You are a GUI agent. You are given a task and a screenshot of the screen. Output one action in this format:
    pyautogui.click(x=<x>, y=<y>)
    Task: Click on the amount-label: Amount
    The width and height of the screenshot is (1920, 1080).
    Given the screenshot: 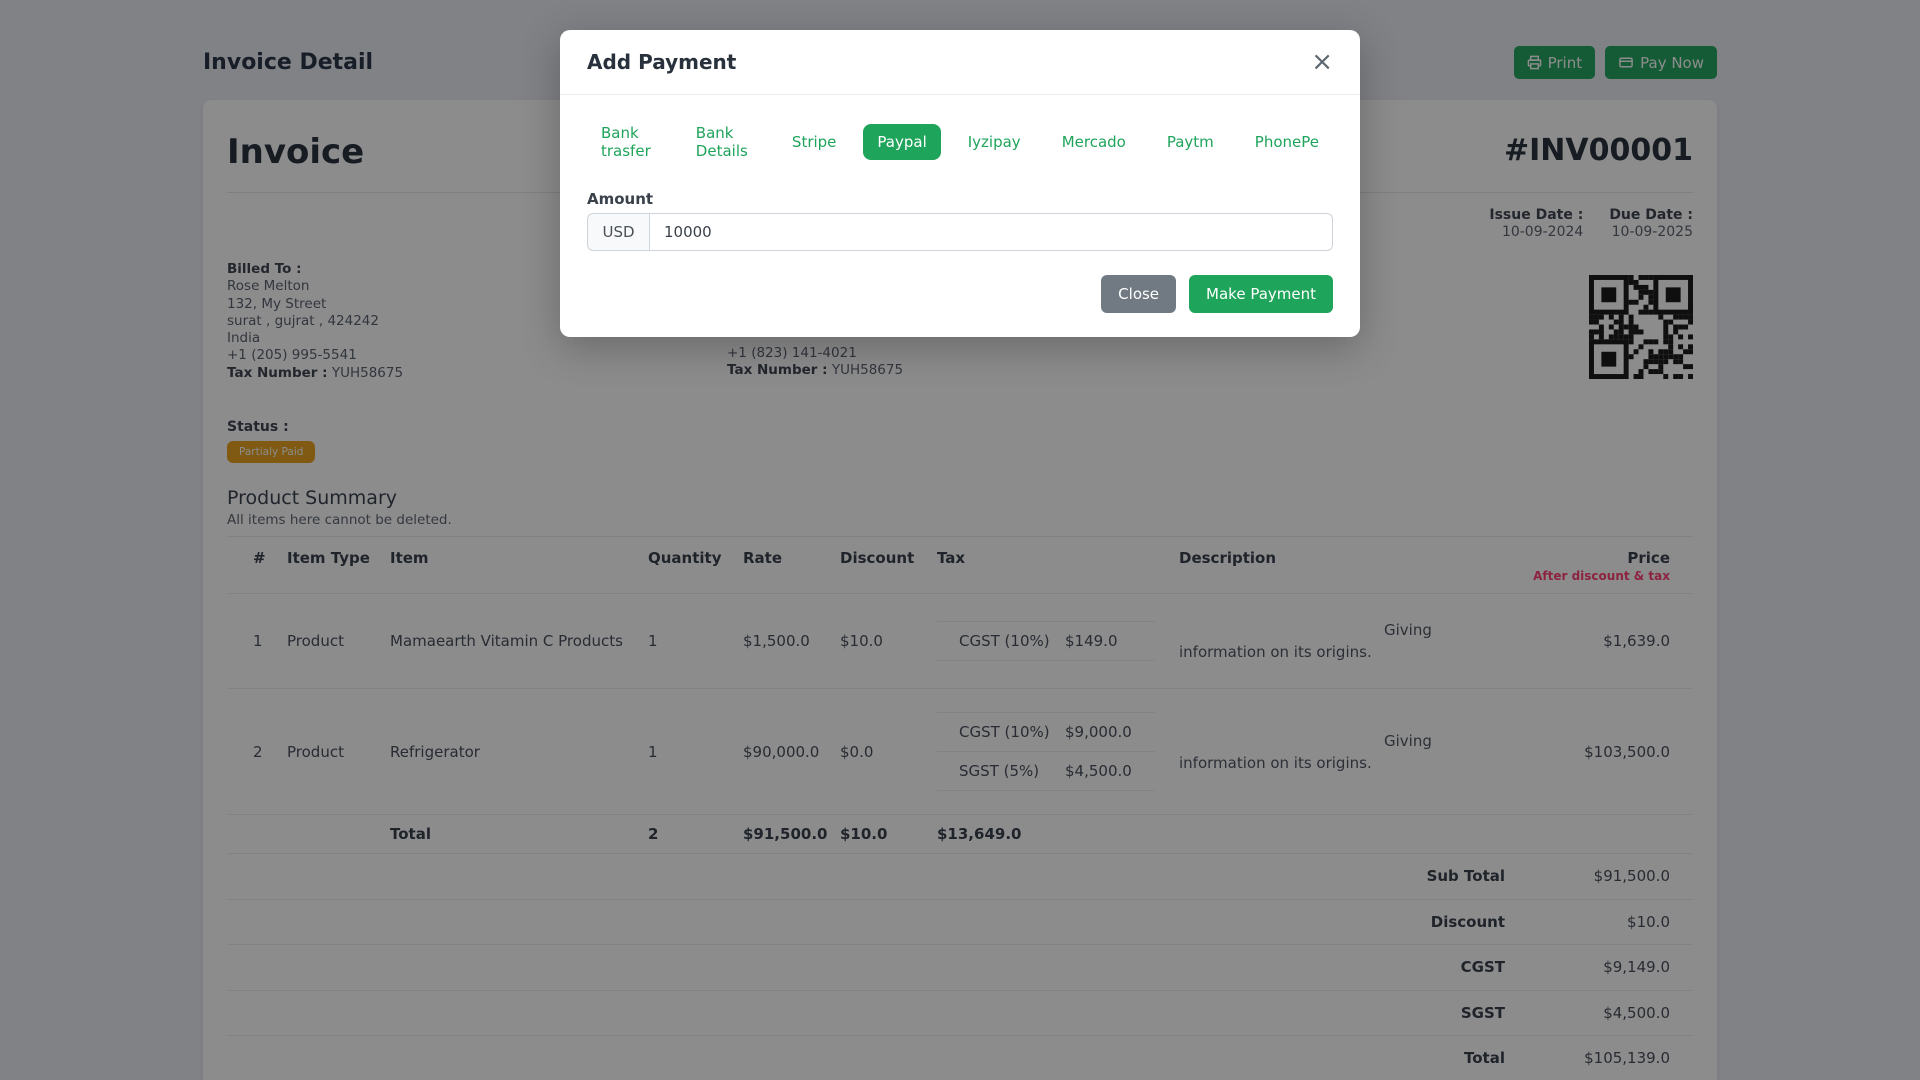 What is the action you would take?
    pyautogui.click(x=620, y=199)
    